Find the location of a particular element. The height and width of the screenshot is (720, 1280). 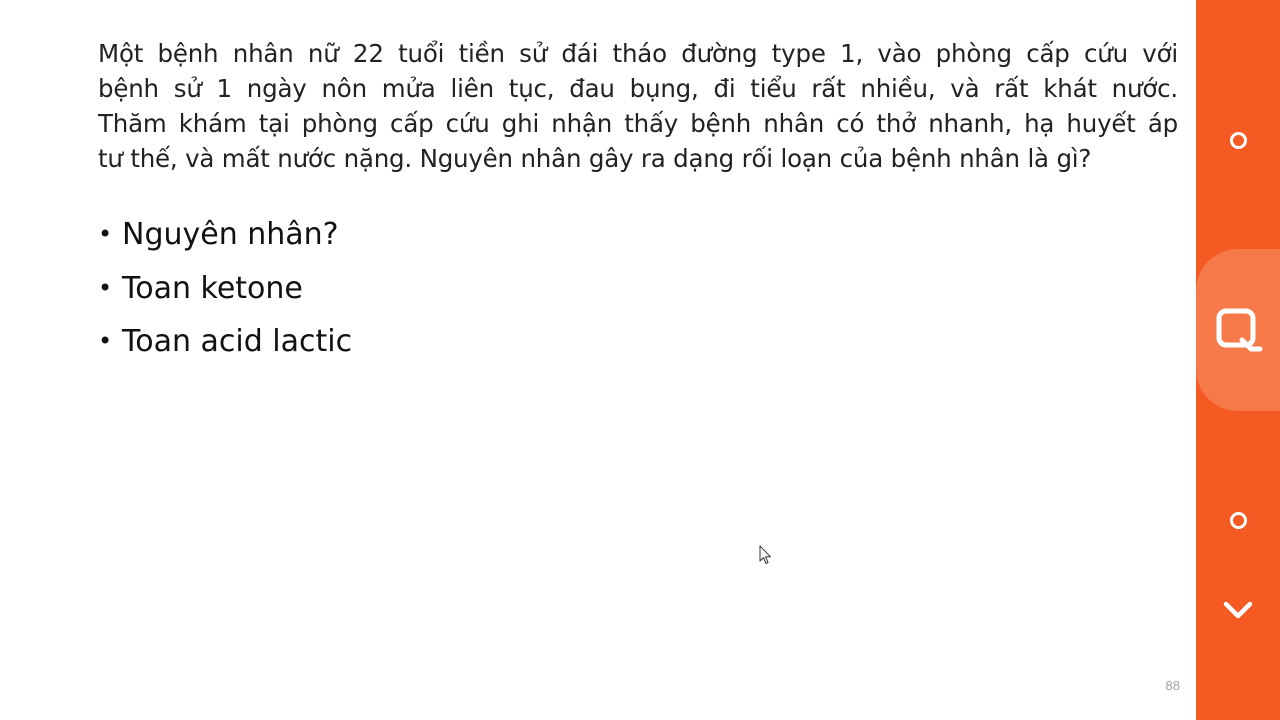

bullet-text: Toan acid lactic is located at coordinates (237, 341).